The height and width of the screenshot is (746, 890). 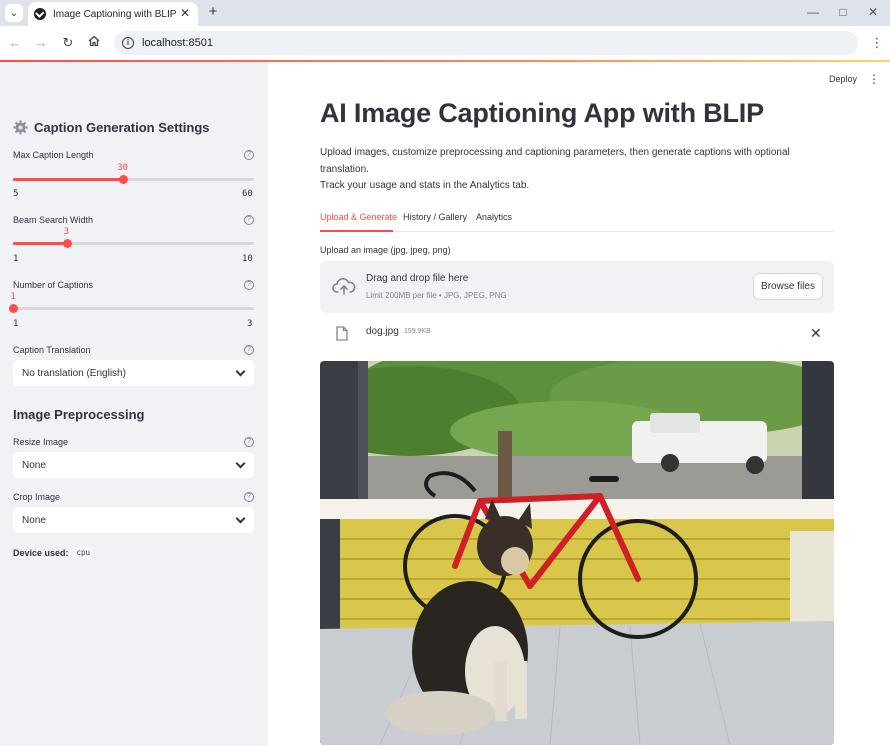 What do you see at coordinates (247, 259) in the screenshot?
I see `slider-max: 10` at bounding box center [247, 259].